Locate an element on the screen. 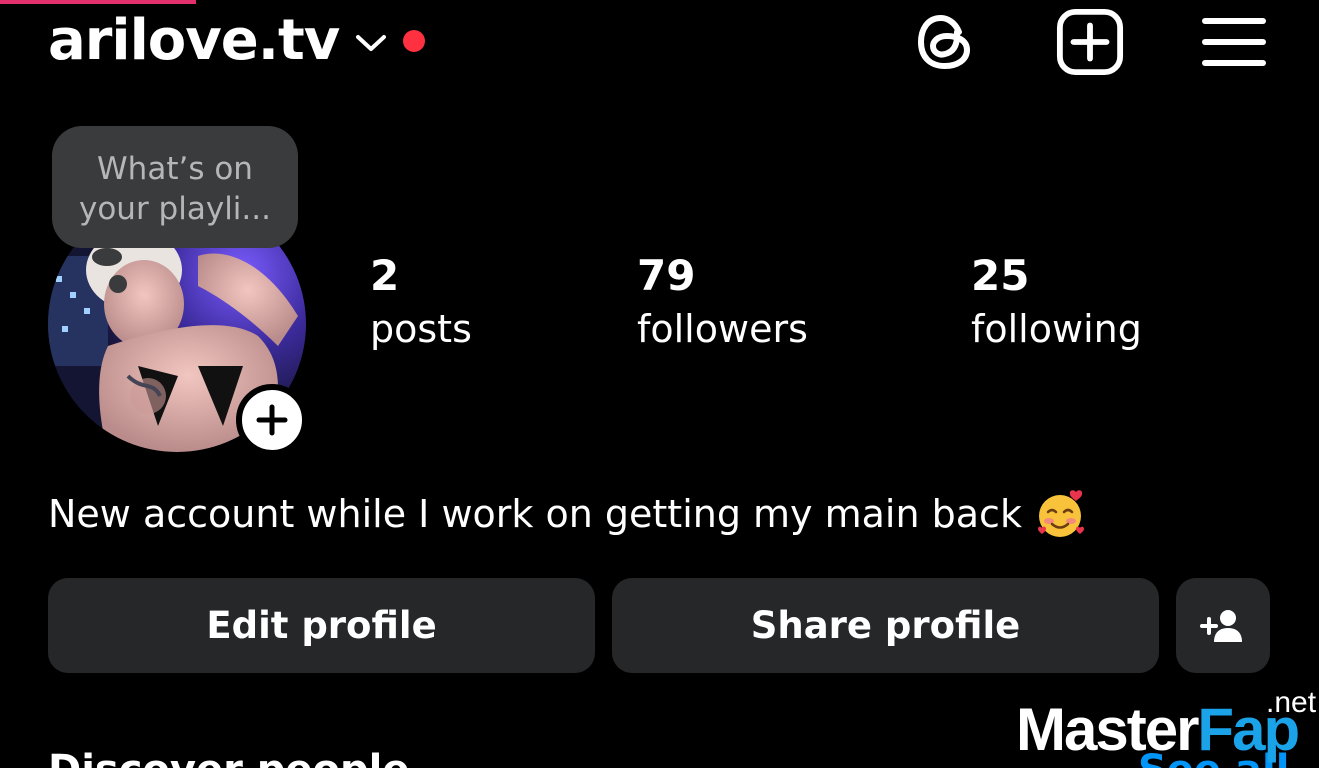  discover-people-button is located at coordinates (1223, 625).